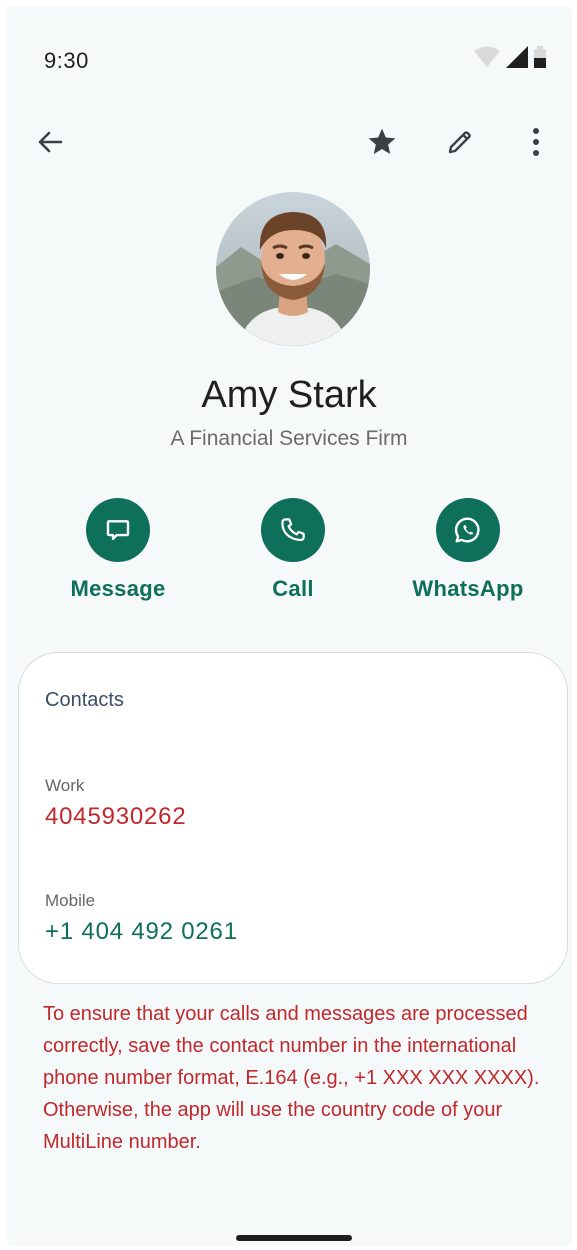  What do you see at coordinates (84, 700) in the screenshot?
I see `contacts-card-title: Contacts` at bounding box center [84, 700].